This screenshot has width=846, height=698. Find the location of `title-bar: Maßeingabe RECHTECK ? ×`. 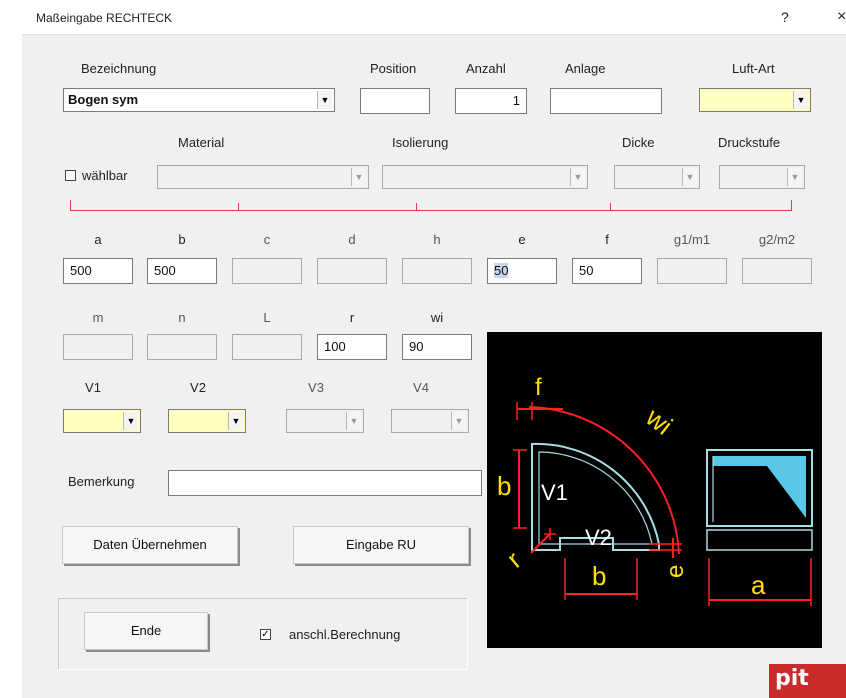

title-bar: Maßeingabe RECHTECK ? × is located at coordinates (434, 17).